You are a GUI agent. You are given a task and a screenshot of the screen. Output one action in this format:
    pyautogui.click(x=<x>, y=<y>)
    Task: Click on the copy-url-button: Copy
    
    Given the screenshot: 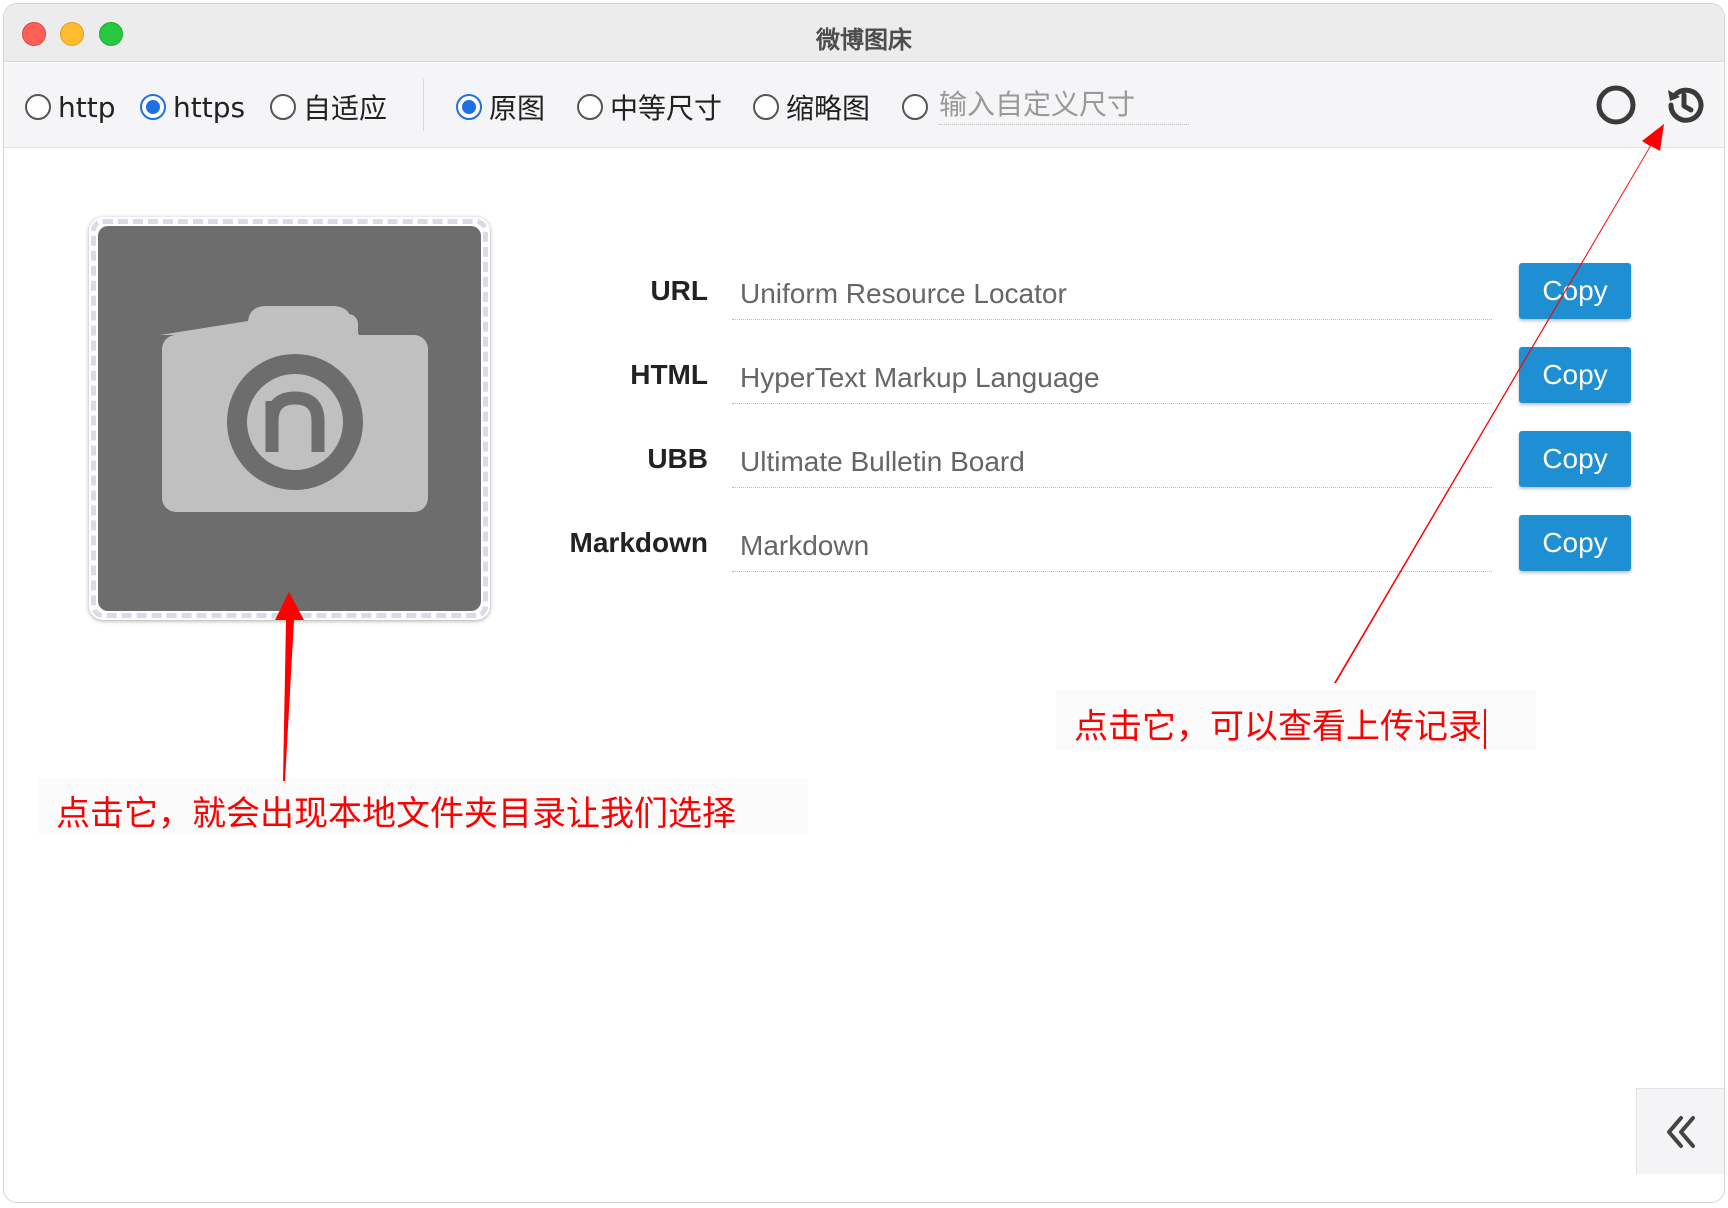 What is the action you would take?
    pyautogui.click(x=1575, y=291)
    